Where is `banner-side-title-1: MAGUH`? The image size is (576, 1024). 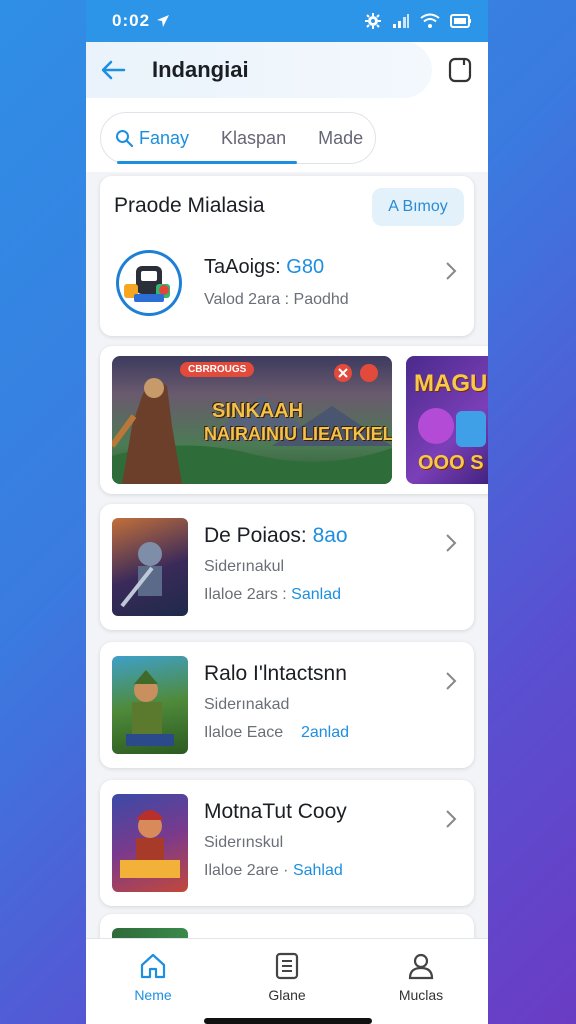
banner-side-title-1: MAGUH is located at coordinates (451, 383).